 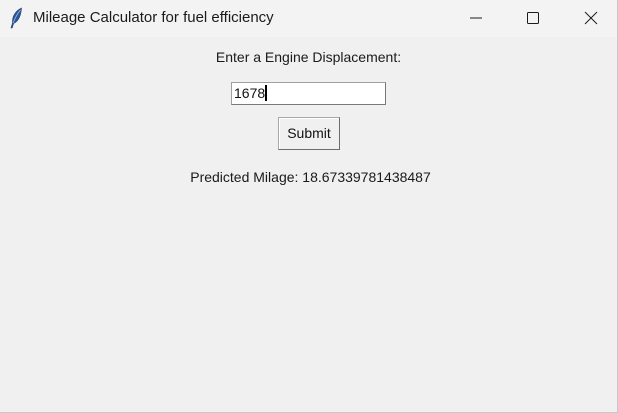 I want to click on close-icon, so click(x=591, y=18).